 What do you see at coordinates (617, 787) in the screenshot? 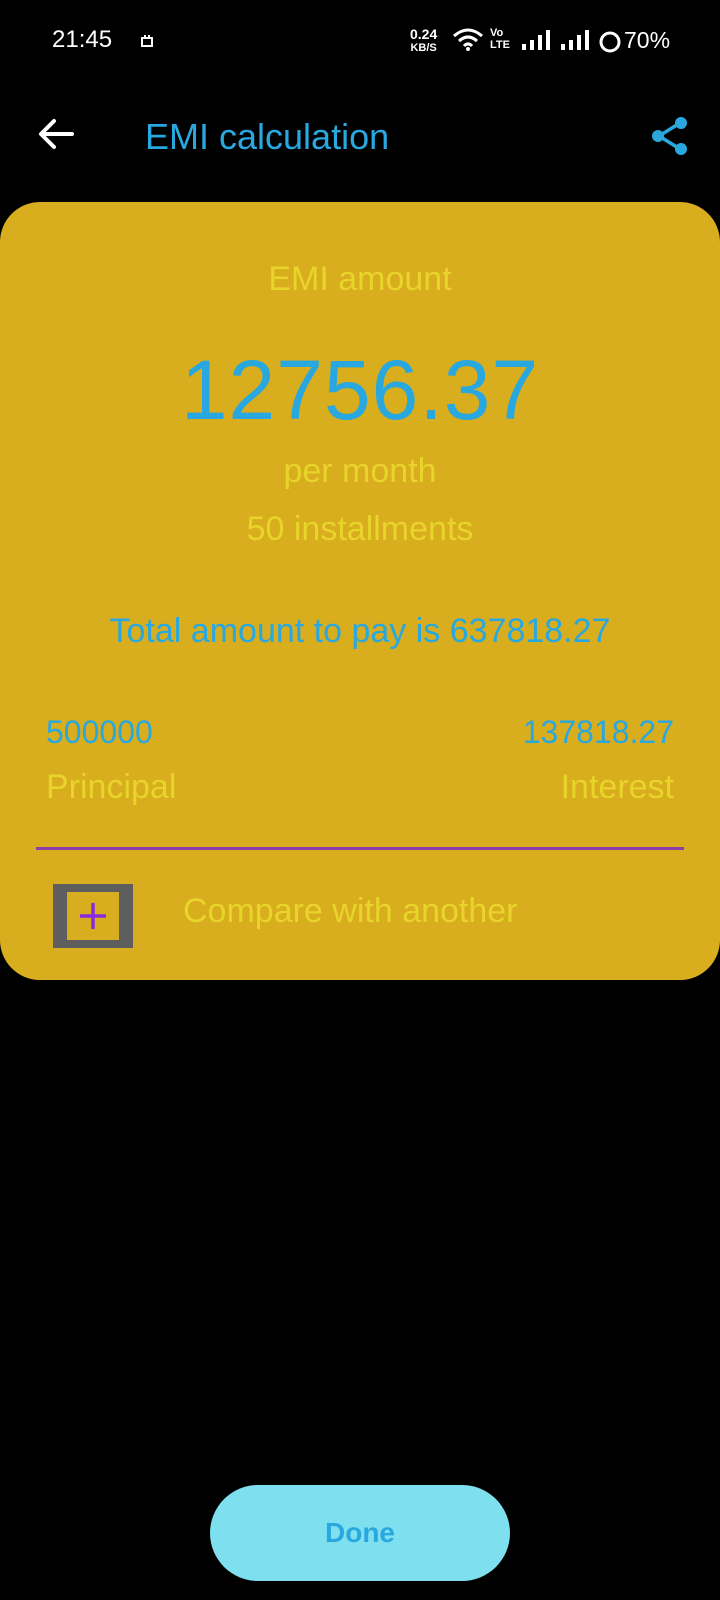
I see `interest-label: Interest` at bounding box center [617, 787].